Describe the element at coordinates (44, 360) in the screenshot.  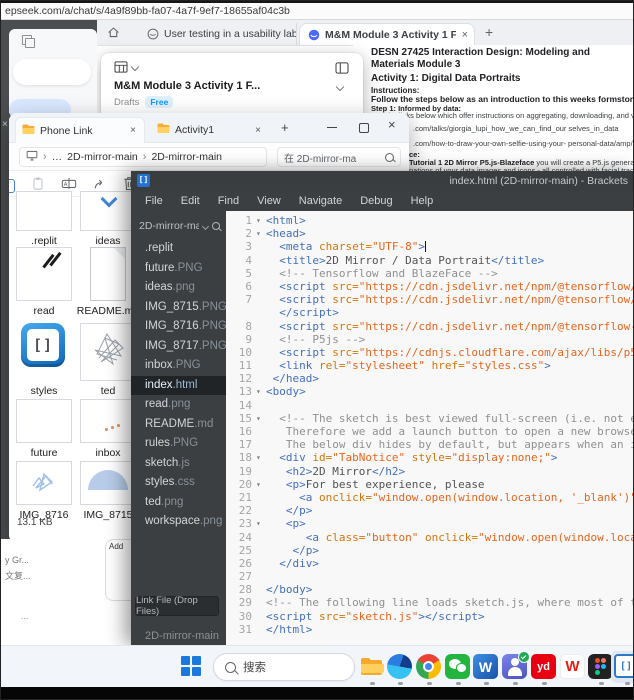
I see `file-item-styles: [] styles` at that location.